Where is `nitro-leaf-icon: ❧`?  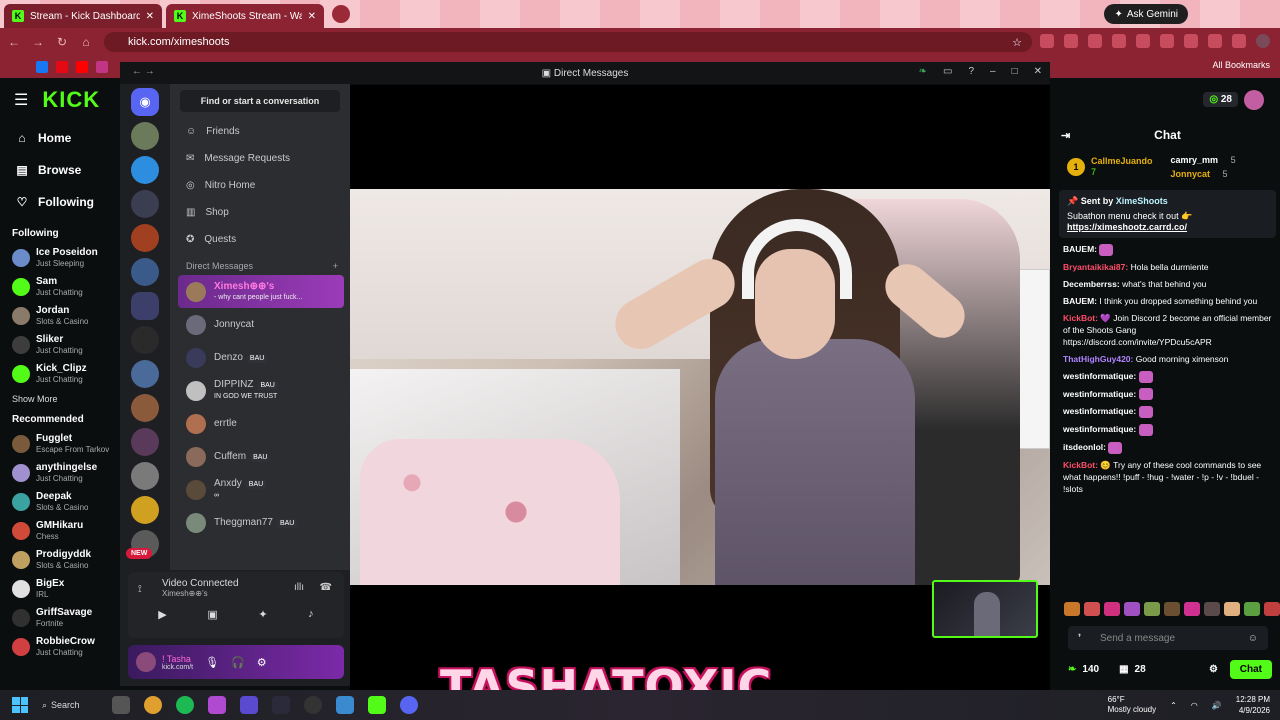 nitro-leaf-icon: ❧ is located at coordinates (923, 71).